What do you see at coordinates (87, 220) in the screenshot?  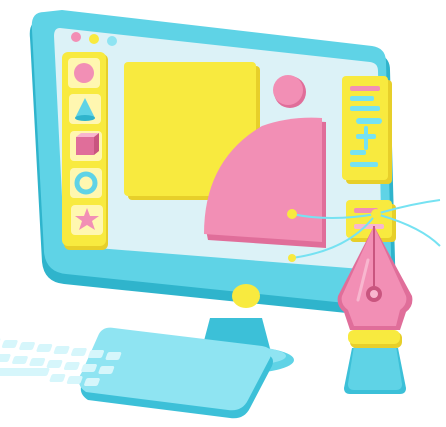 I see `star-icon` at bounding box center [87, 220].